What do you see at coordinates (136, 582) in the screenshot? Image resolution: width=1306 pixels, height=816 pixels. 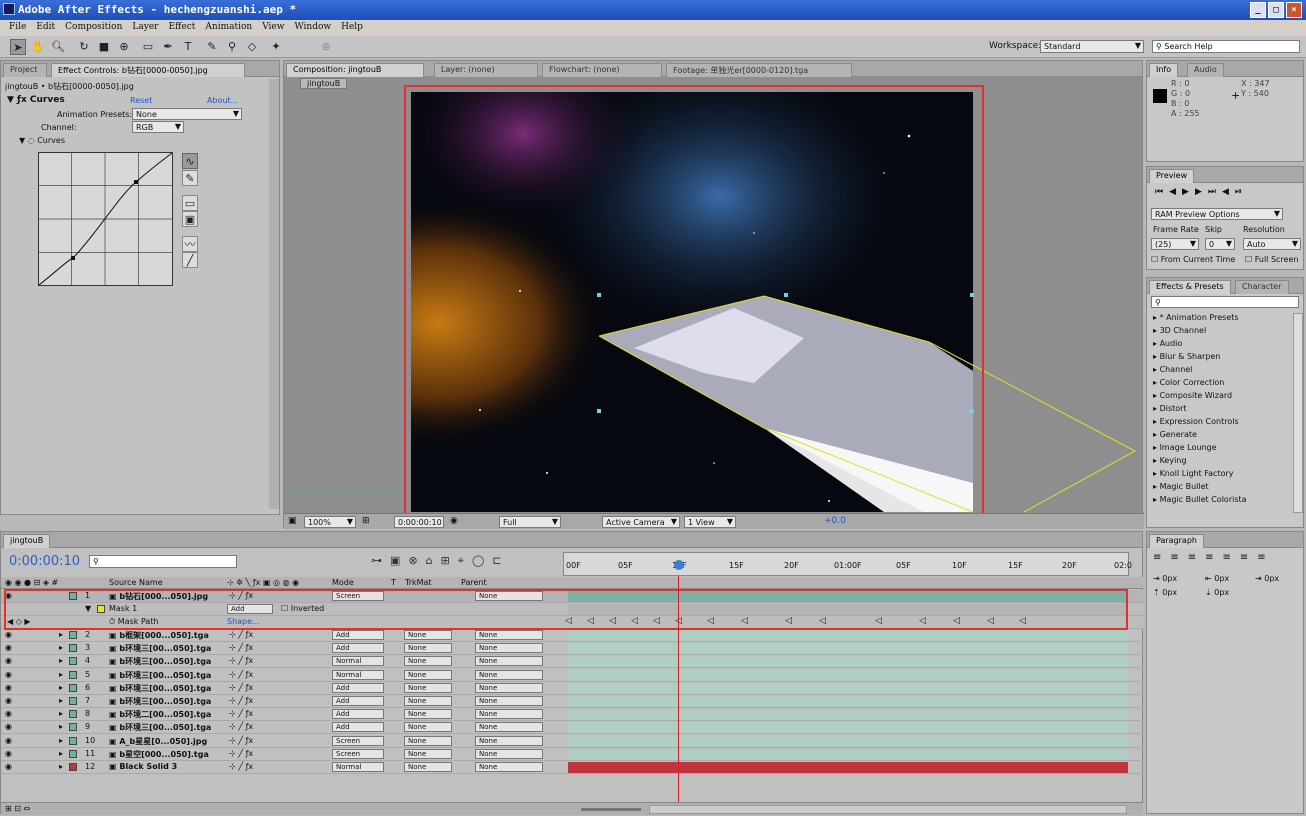 I see `header-source-name: Source Name` at bounding box center [136, 582].